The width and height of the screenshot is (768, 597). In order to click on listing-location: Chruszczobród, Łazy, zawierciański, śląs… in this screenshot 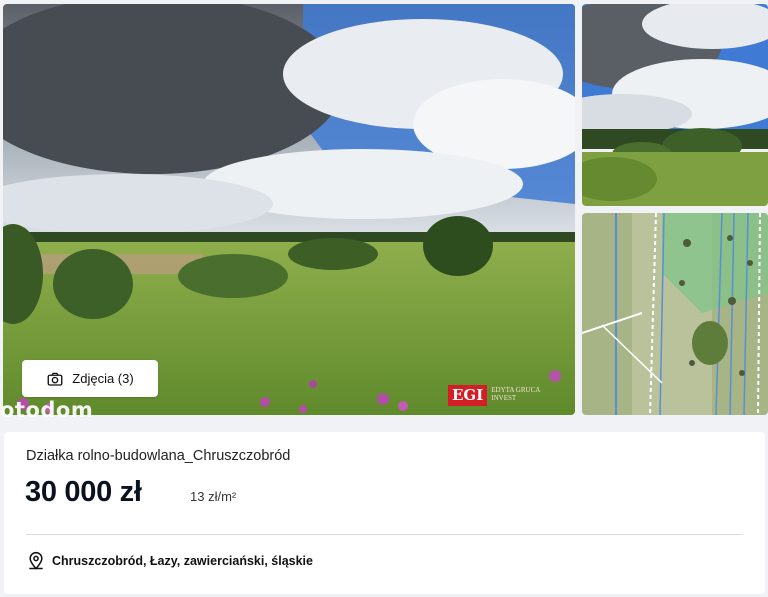, I will do `click(169, 561)`.